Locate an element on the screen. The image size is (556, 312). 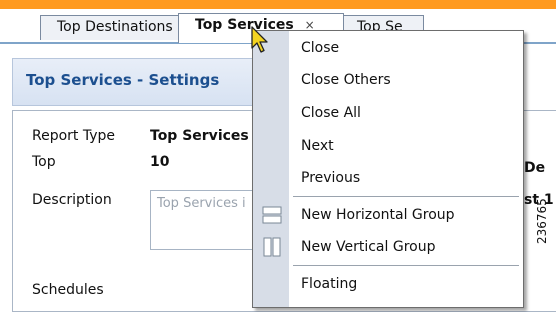
right-fragment-top: De is located at coordinates (535, 168).